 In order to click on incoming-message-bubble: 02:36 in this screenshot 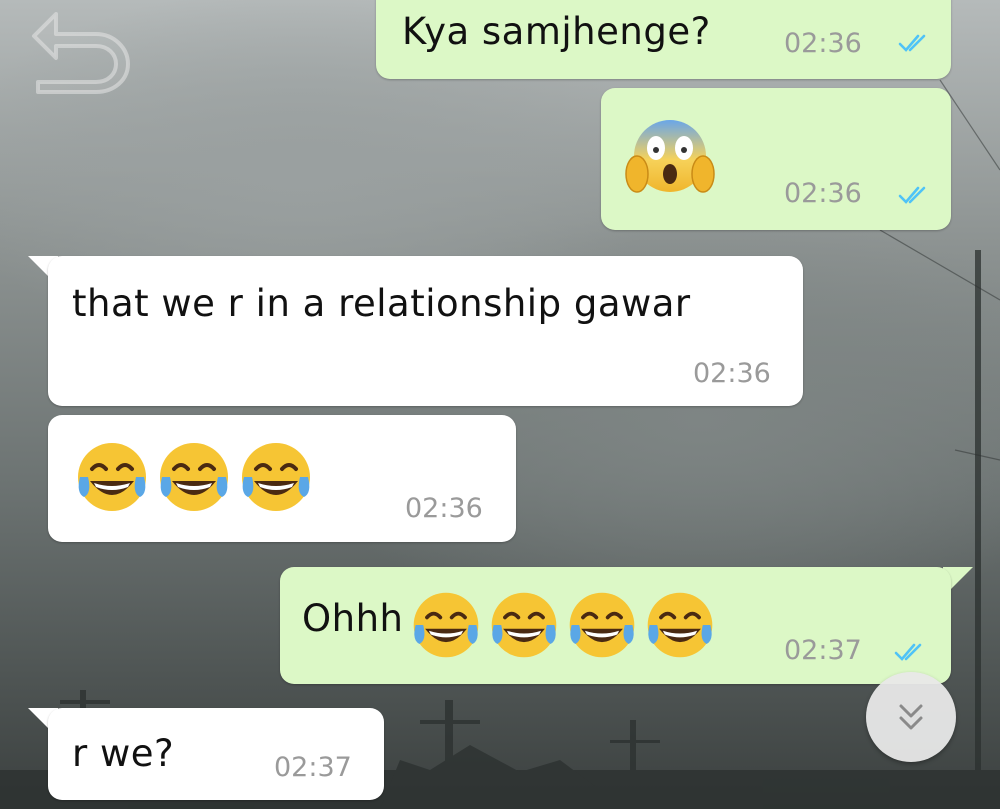, I will do `click(282, 478)`.